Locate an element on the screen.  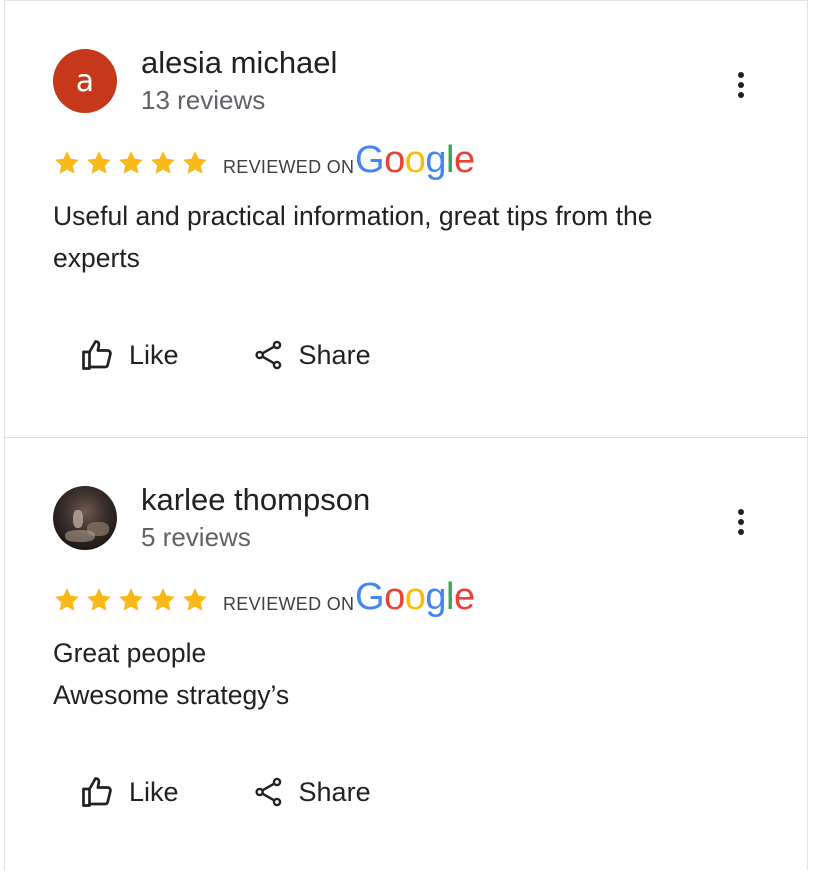
review-text-line: experts is located at coordinates (96, 258).